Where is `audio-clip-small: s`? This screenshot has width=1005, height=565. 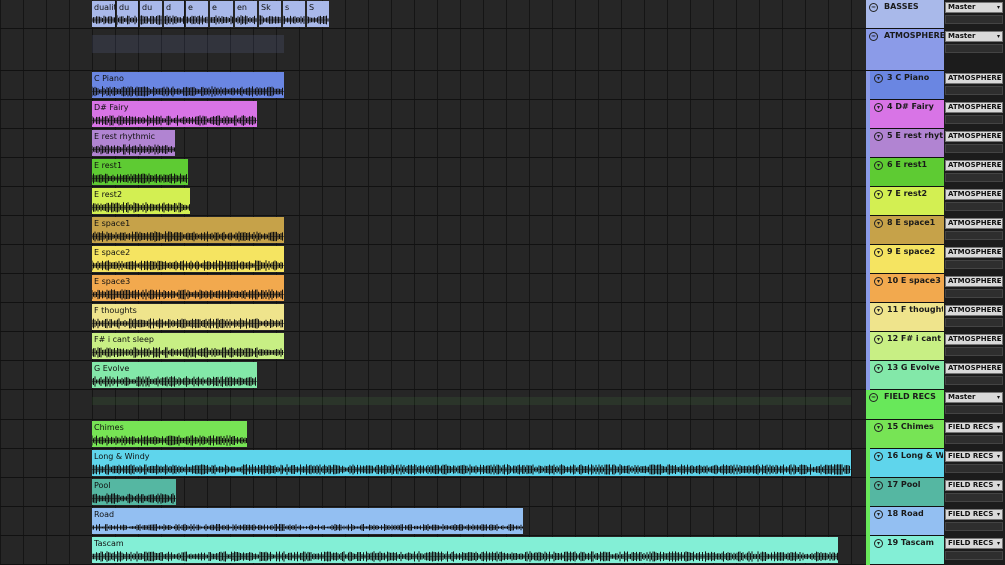 audio-clip-small: s is located at coordinates (294, 14).